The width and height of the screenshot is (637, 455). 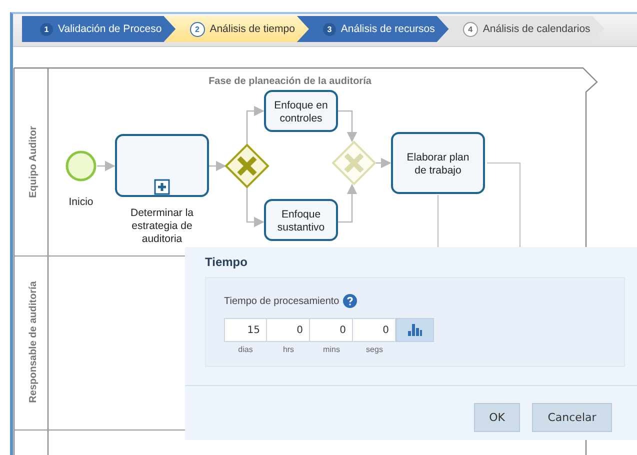 I want to click on subprocess-label: Determinar la estrategia de auditoria, so click(x=162, y=226).